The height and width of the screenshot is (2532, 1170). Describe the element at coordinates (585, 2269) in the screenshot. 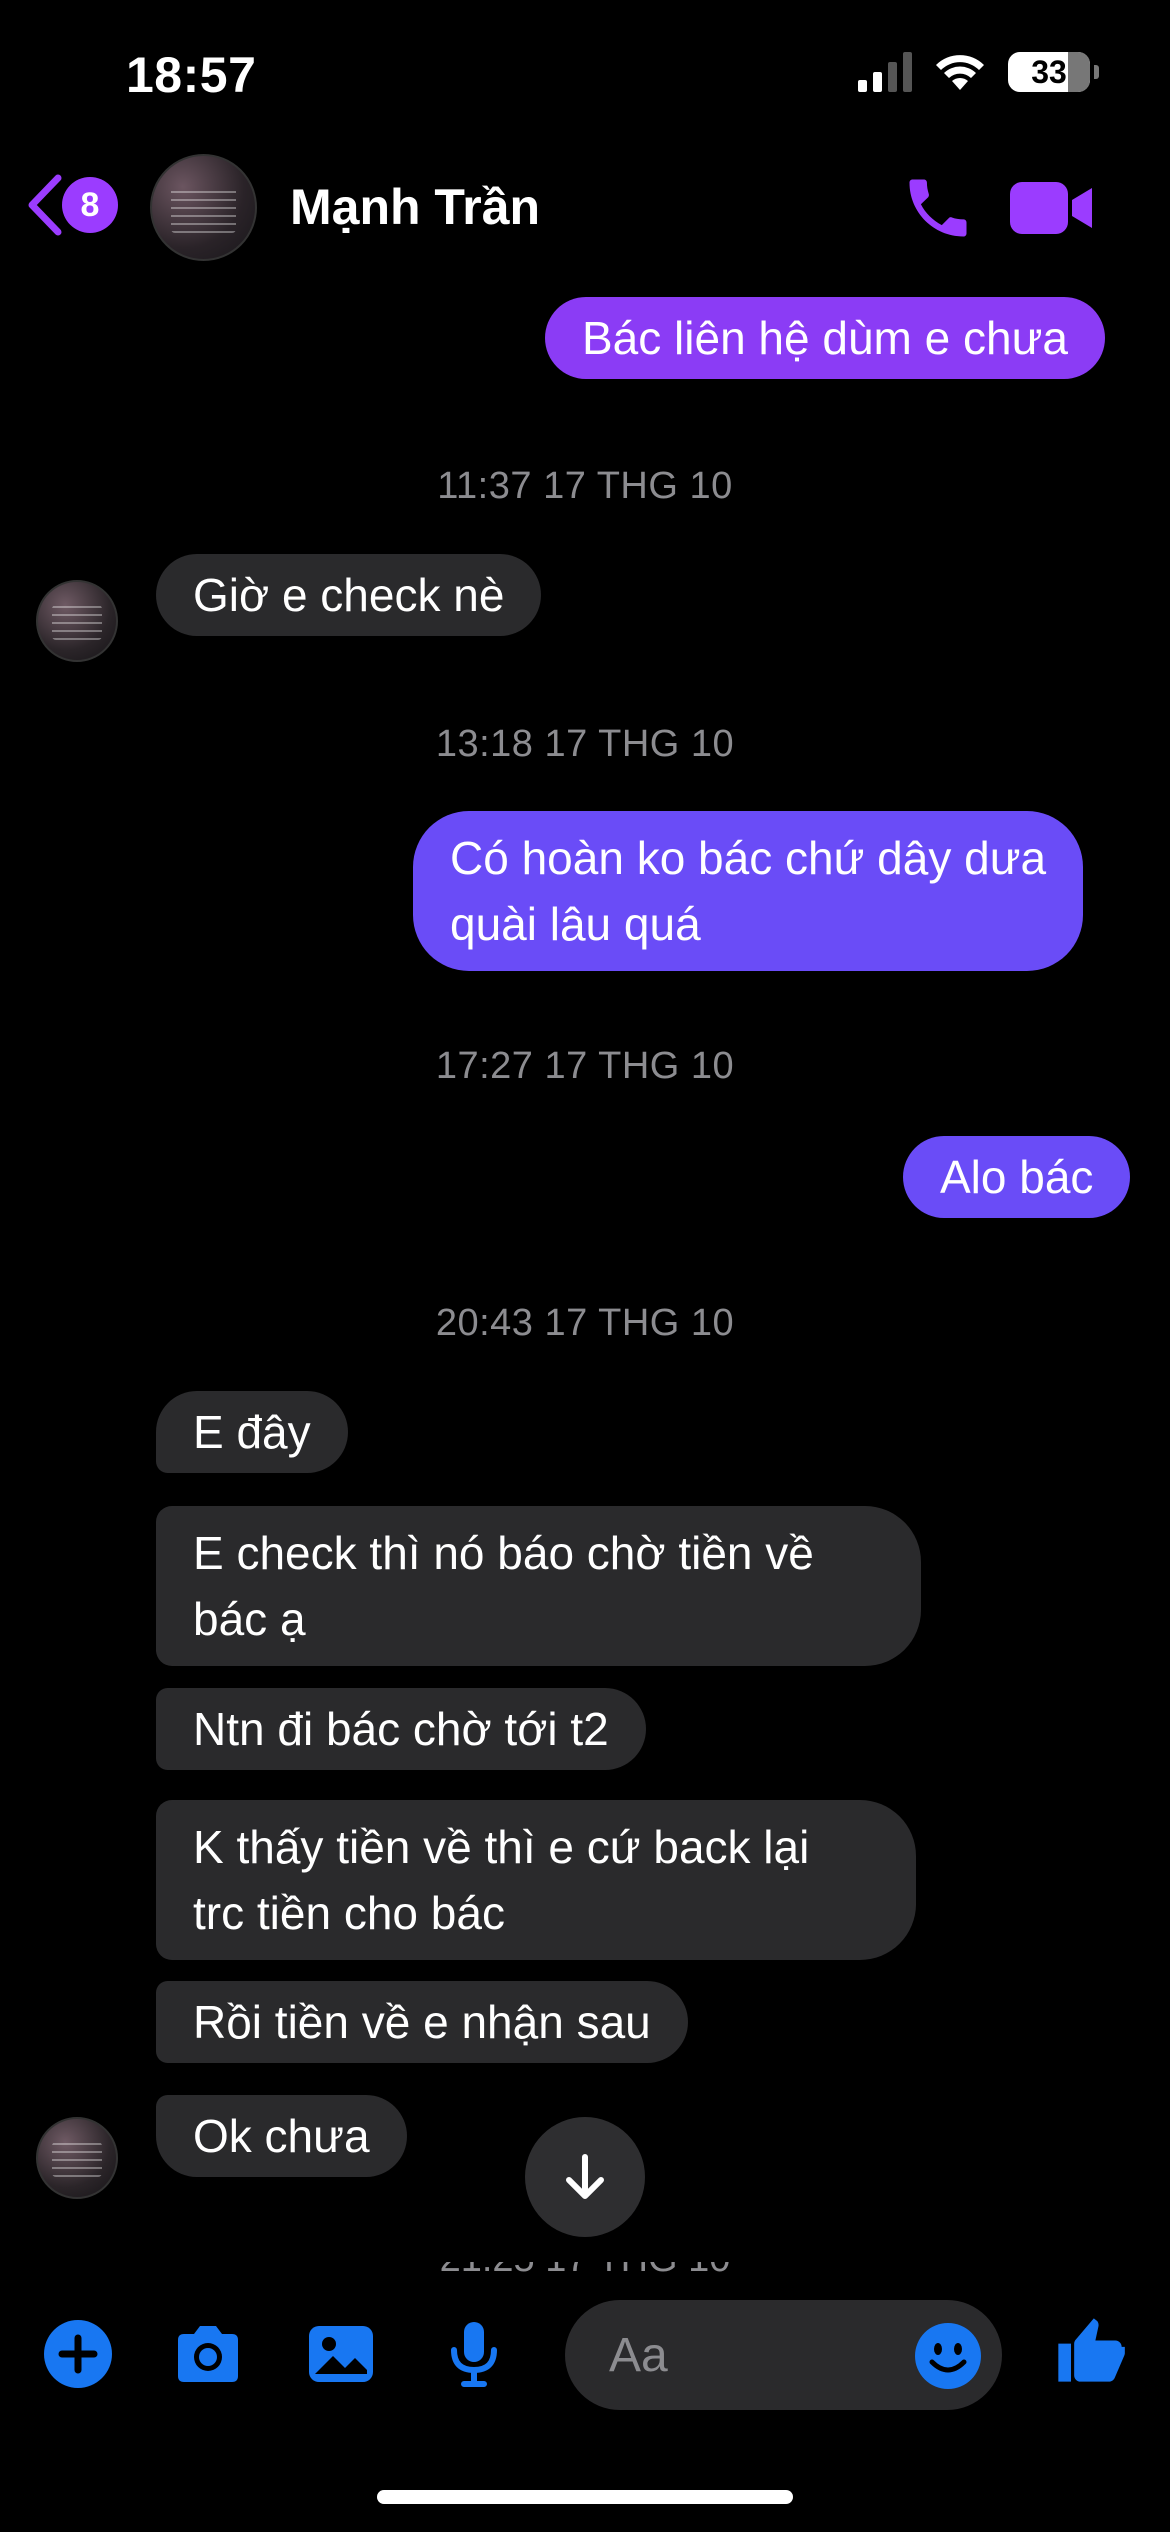

I see `timestamp-partial: 21:25 17 THG 10` at that location.